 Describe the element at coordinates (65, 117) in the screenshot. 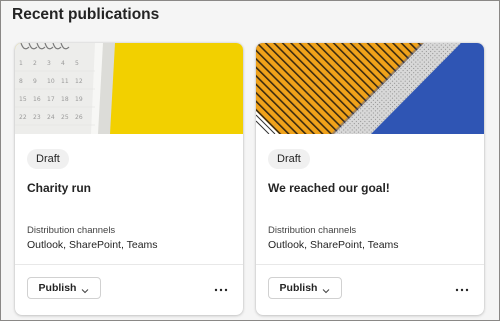

I see `svg-text: 25` at that location.